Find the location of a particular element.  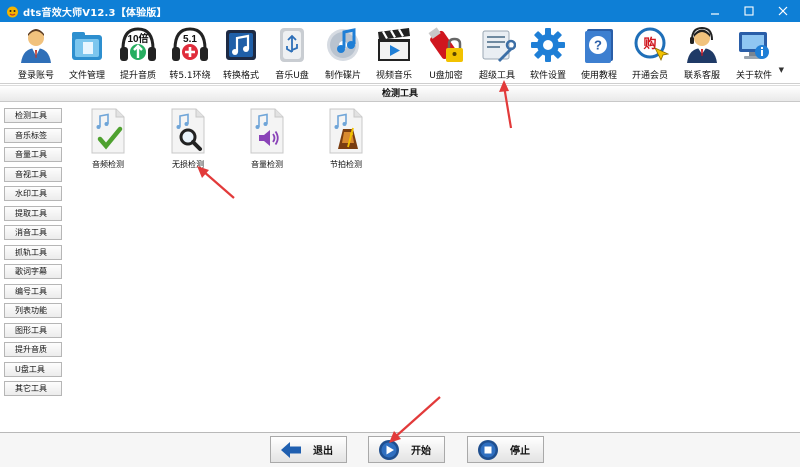

user-login-icon is located at coordinates (36, 45).